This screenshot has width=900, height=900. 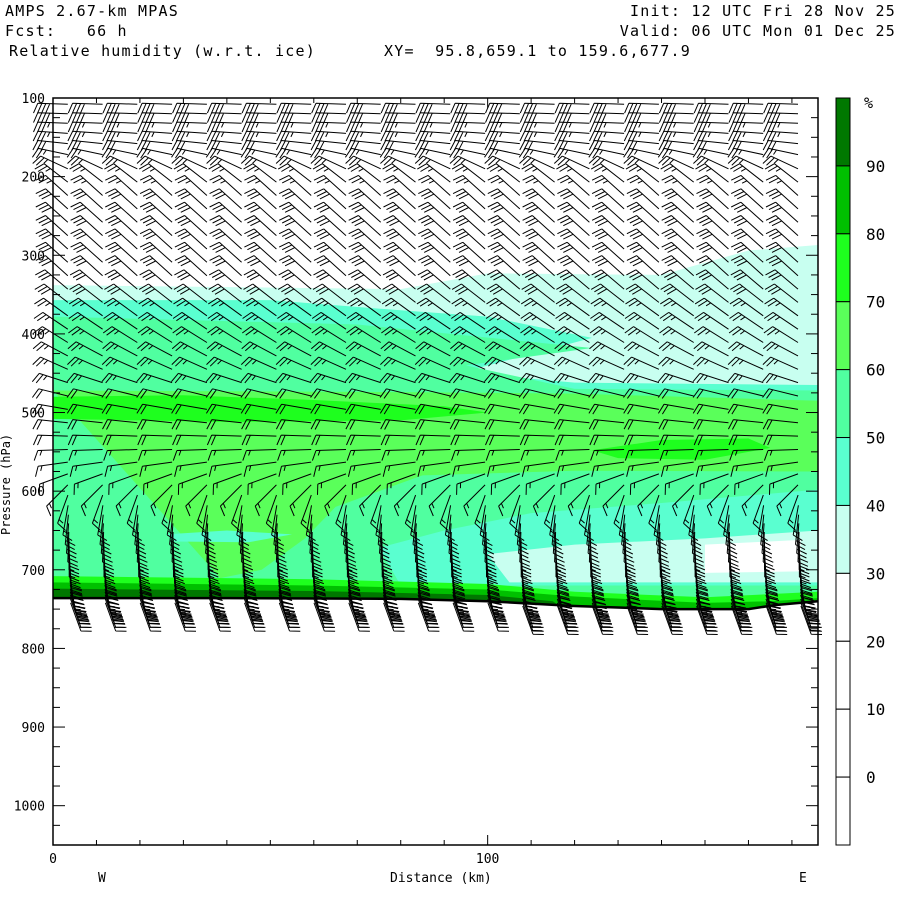 What do you see at coordinates (875, 438) in the screenshot?
I see `colorbar-label: 50` at bounding box center [875, 438].